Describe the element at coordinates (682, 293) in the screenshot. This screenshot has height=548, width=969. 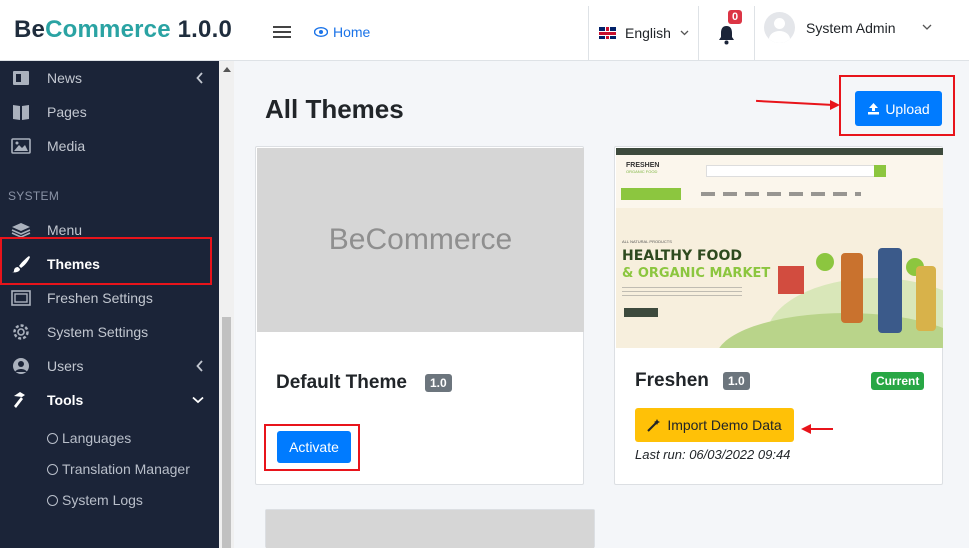
I see `preview-paragraph` at that location.